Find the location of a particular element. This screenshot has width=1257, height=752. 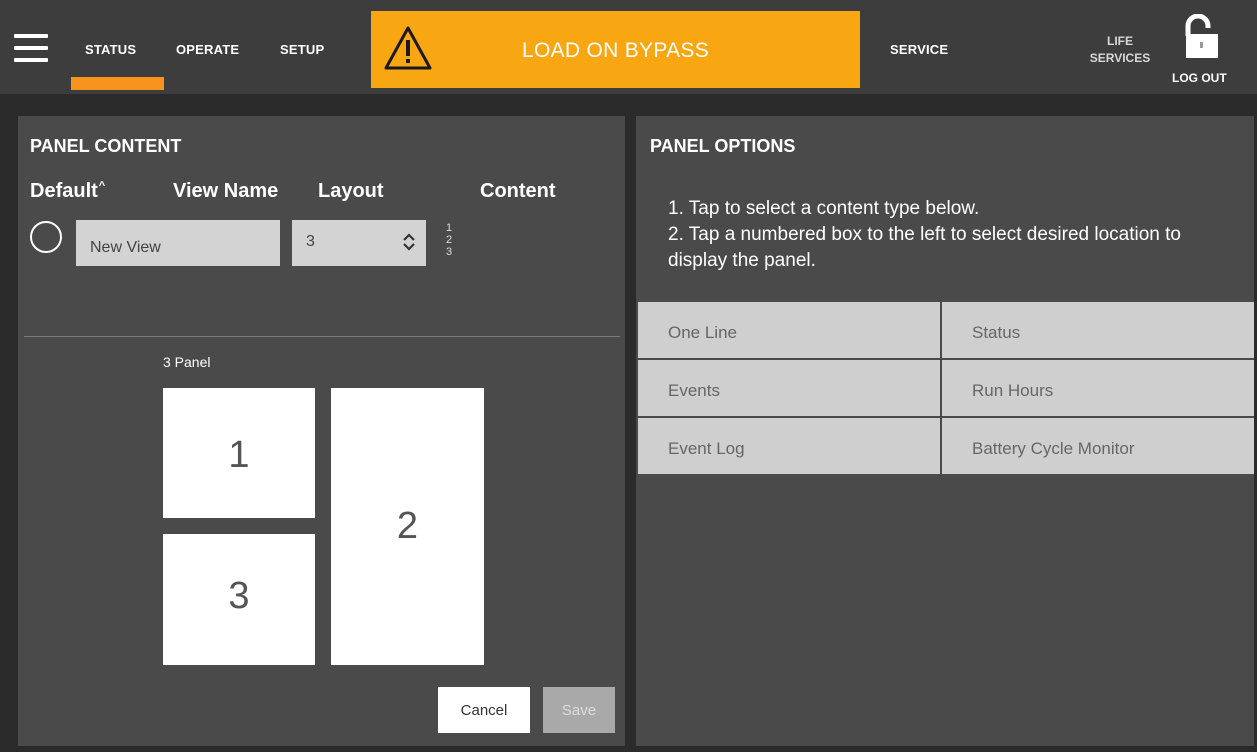

tab-life-services: LIFE SERVICES is located at coordinates (1120, 50).